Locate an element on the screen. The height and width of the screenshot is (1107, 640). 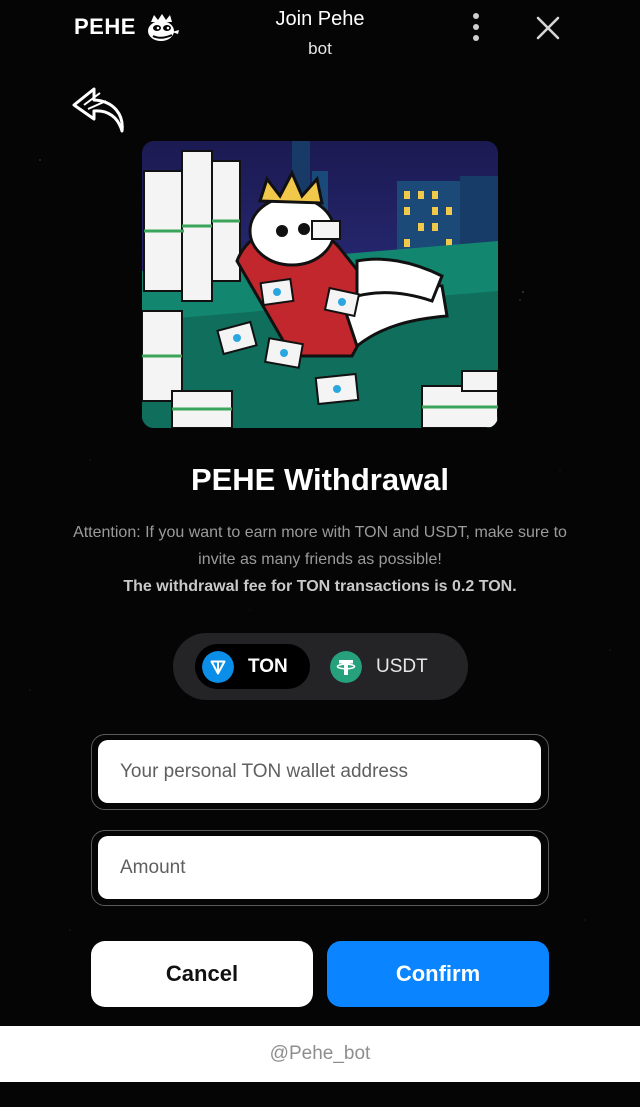
currency-option-ton: TON is located at coordinates (252, 666).